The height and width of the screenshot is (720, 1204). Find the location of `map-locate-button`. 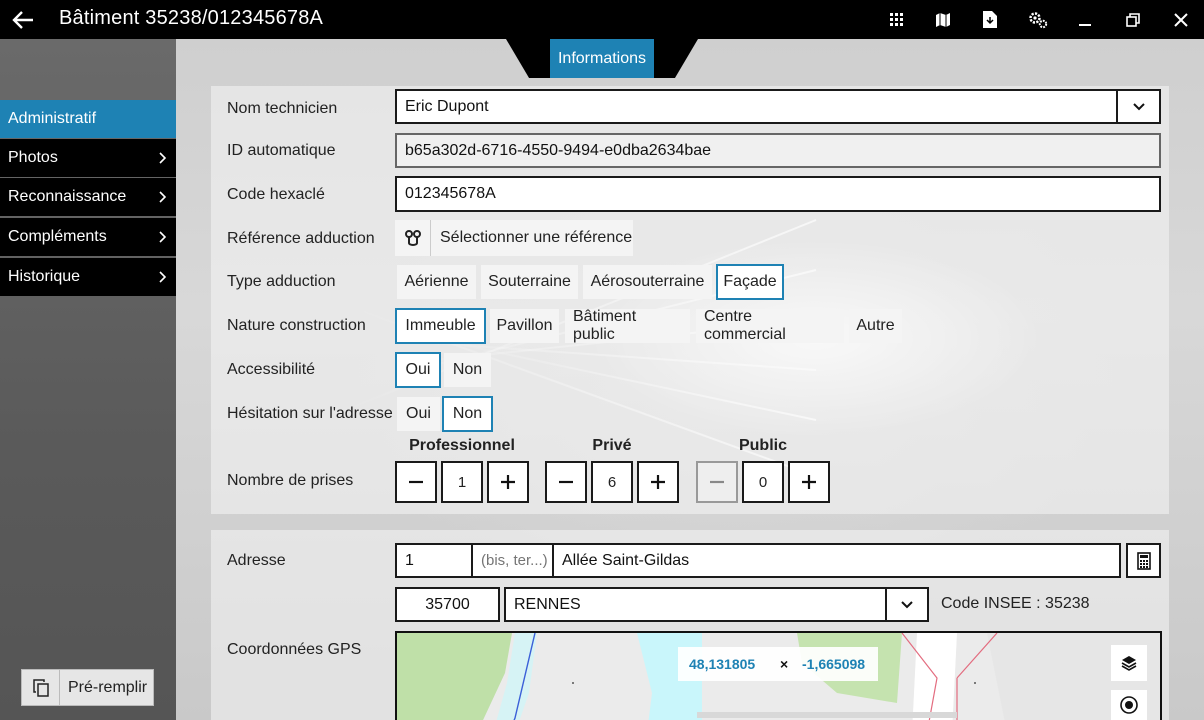

map-locate-button is located at coordinates (1129, 705).